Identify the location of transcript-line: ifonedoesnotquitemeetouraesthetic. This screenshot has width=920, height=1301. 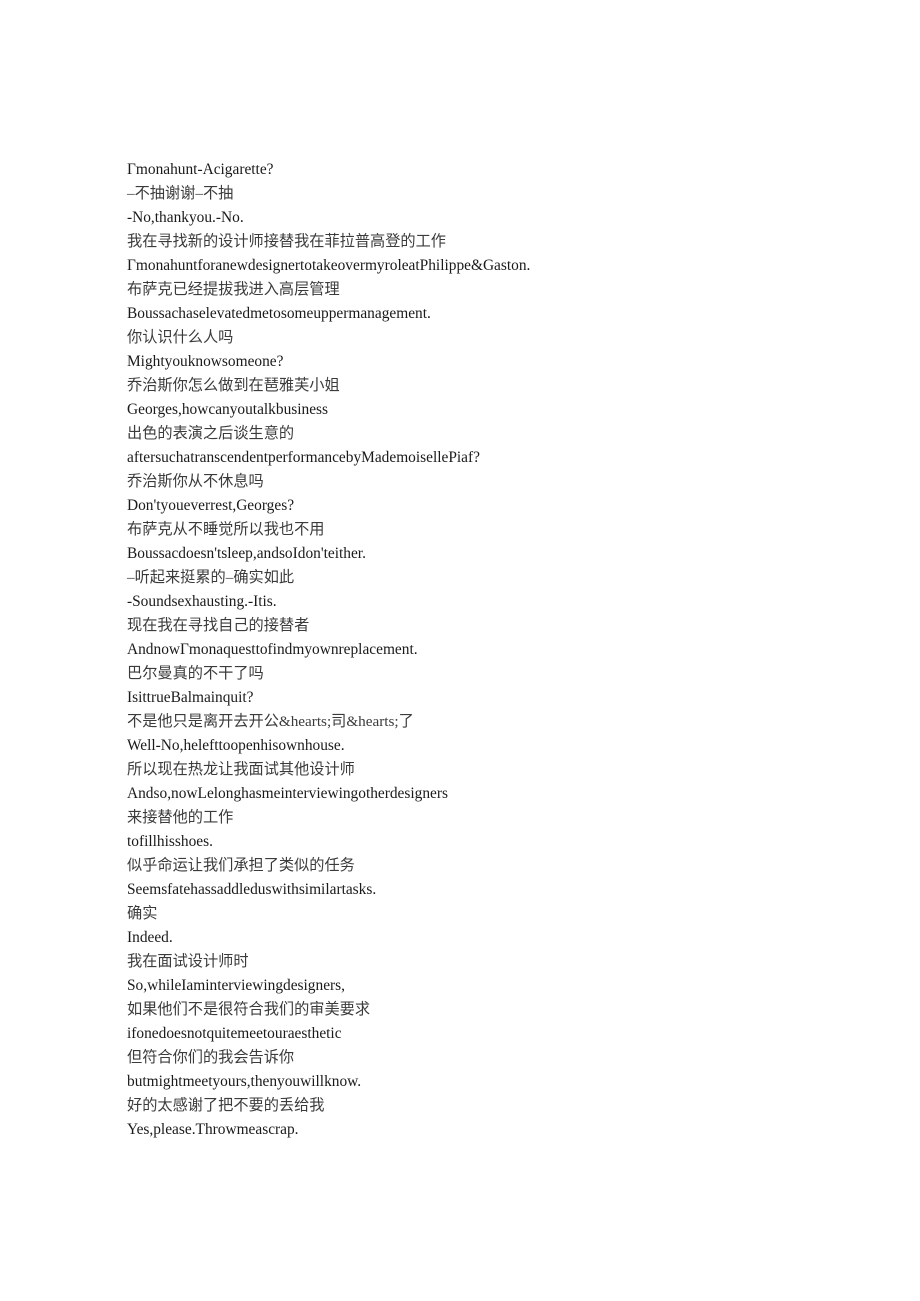
(234, 1033).